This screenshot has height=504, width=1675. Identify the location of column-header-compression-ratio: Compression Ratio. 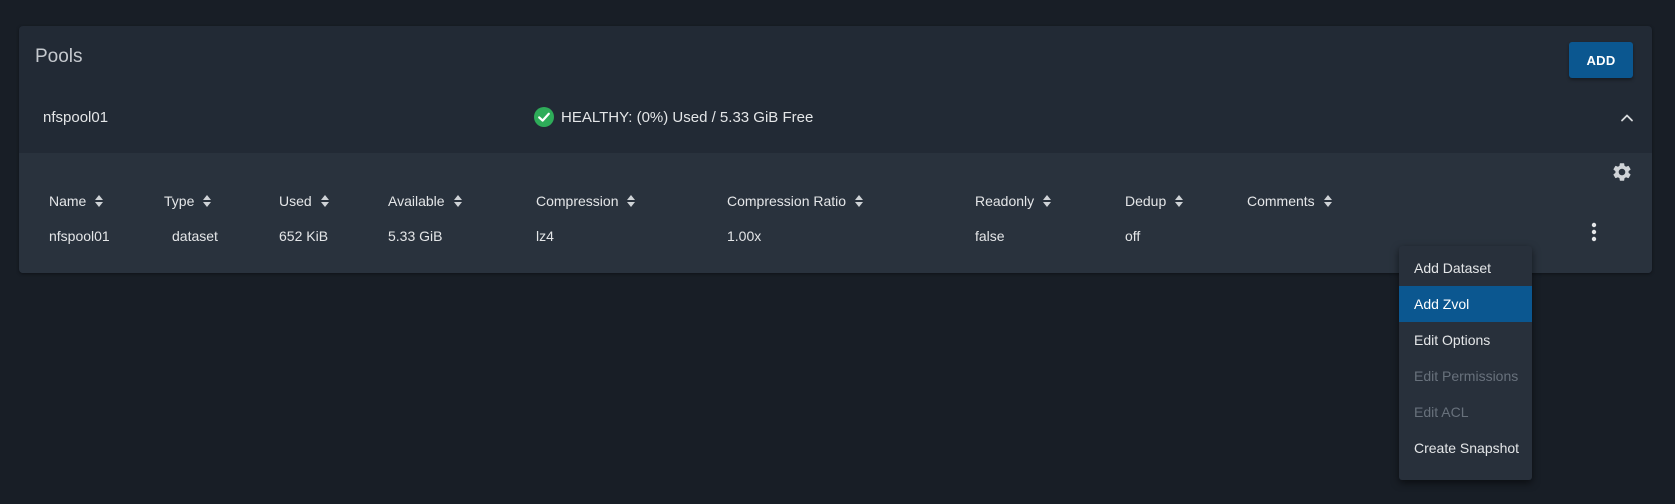
(795, 201).